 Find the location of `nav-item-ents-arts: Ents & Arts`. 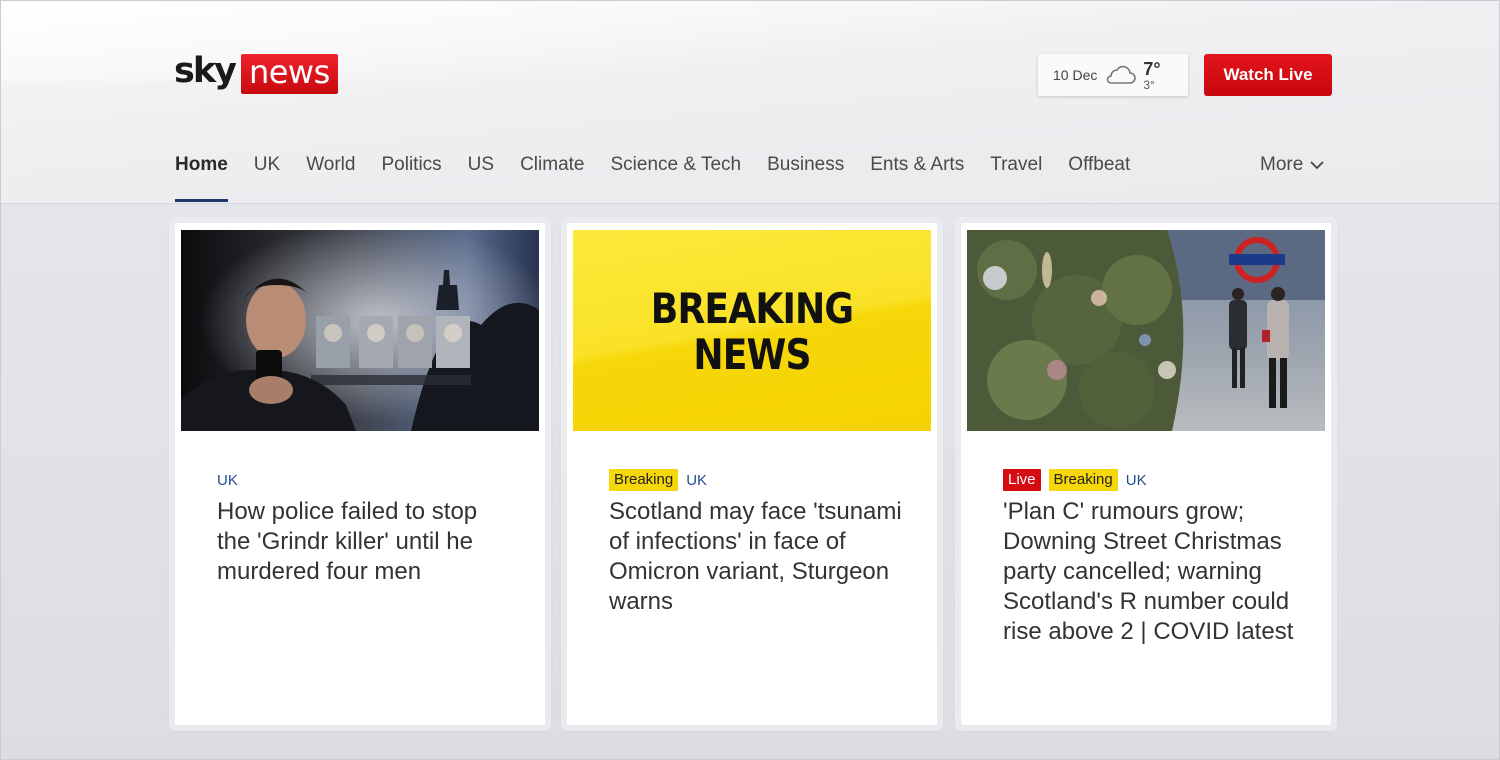

nav-item-ents-arts: Ents & Arts is located at coordinates (917, 176).